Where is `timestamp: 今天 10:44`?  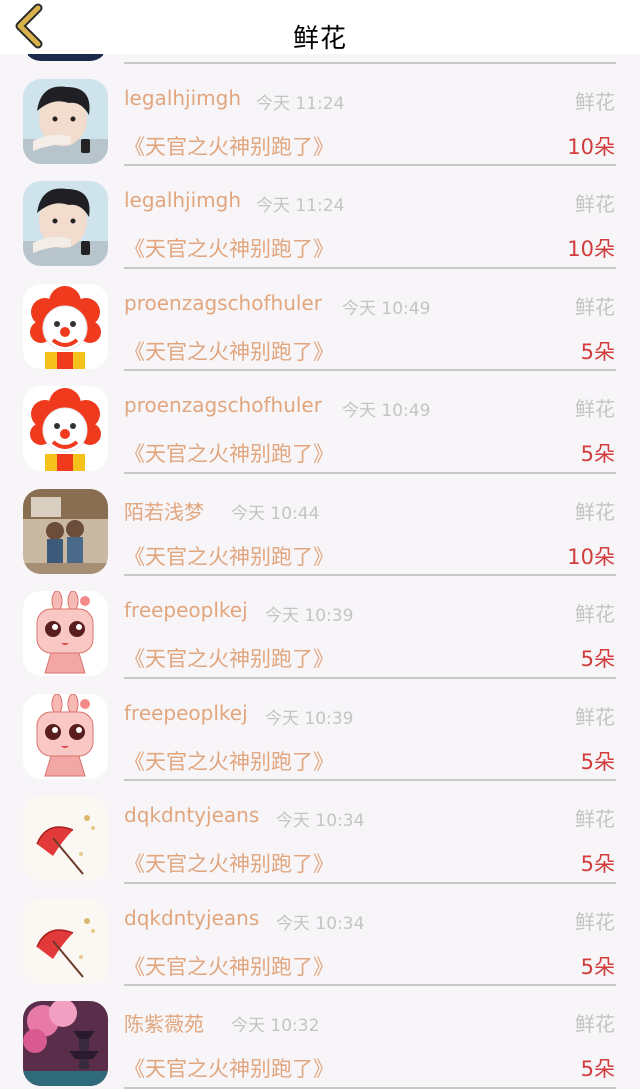
timestamp: 今天 10:44 is located at coordinates (275, 513).